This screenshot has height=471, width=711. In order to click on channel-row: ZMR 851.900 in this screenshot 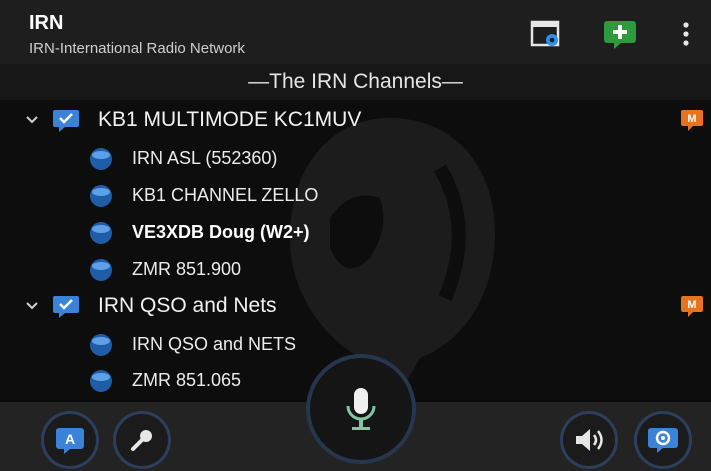, I will do `click(355, 269)`.